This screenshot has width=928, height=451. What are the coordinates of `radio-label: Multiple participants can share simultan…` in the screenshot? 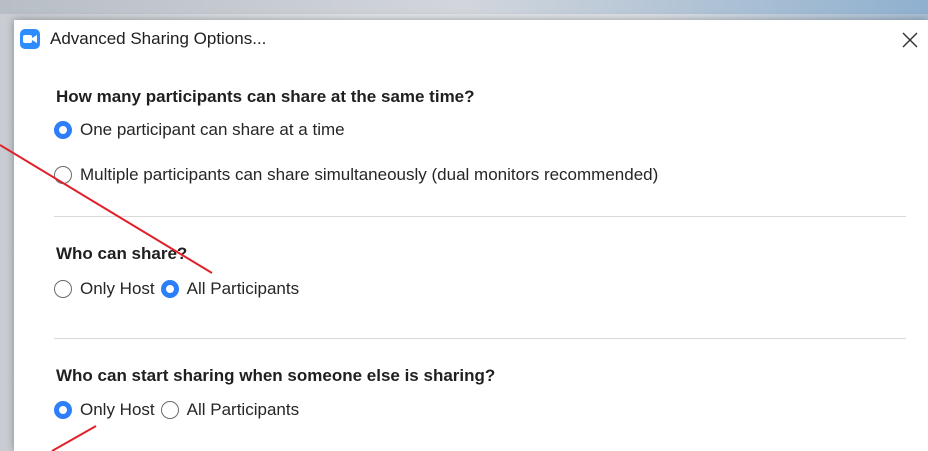 It's located at (369, 174).